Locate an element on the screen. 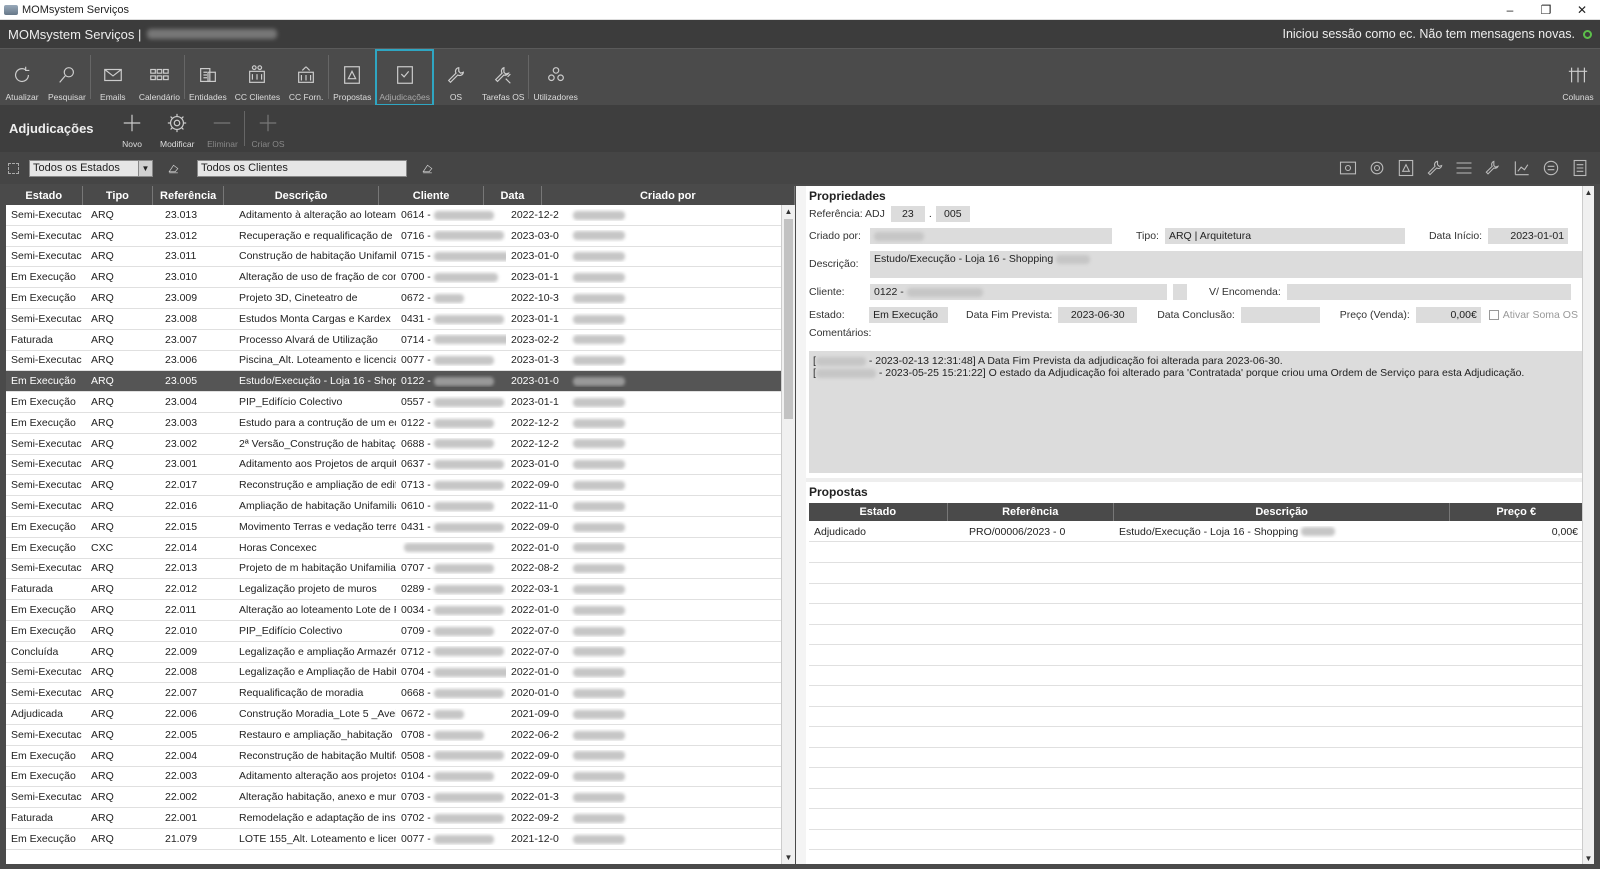 The height and width of the screenshot is (869, 1600). cc-forn-button: CC Forn. is located at coordinates (306, 77).